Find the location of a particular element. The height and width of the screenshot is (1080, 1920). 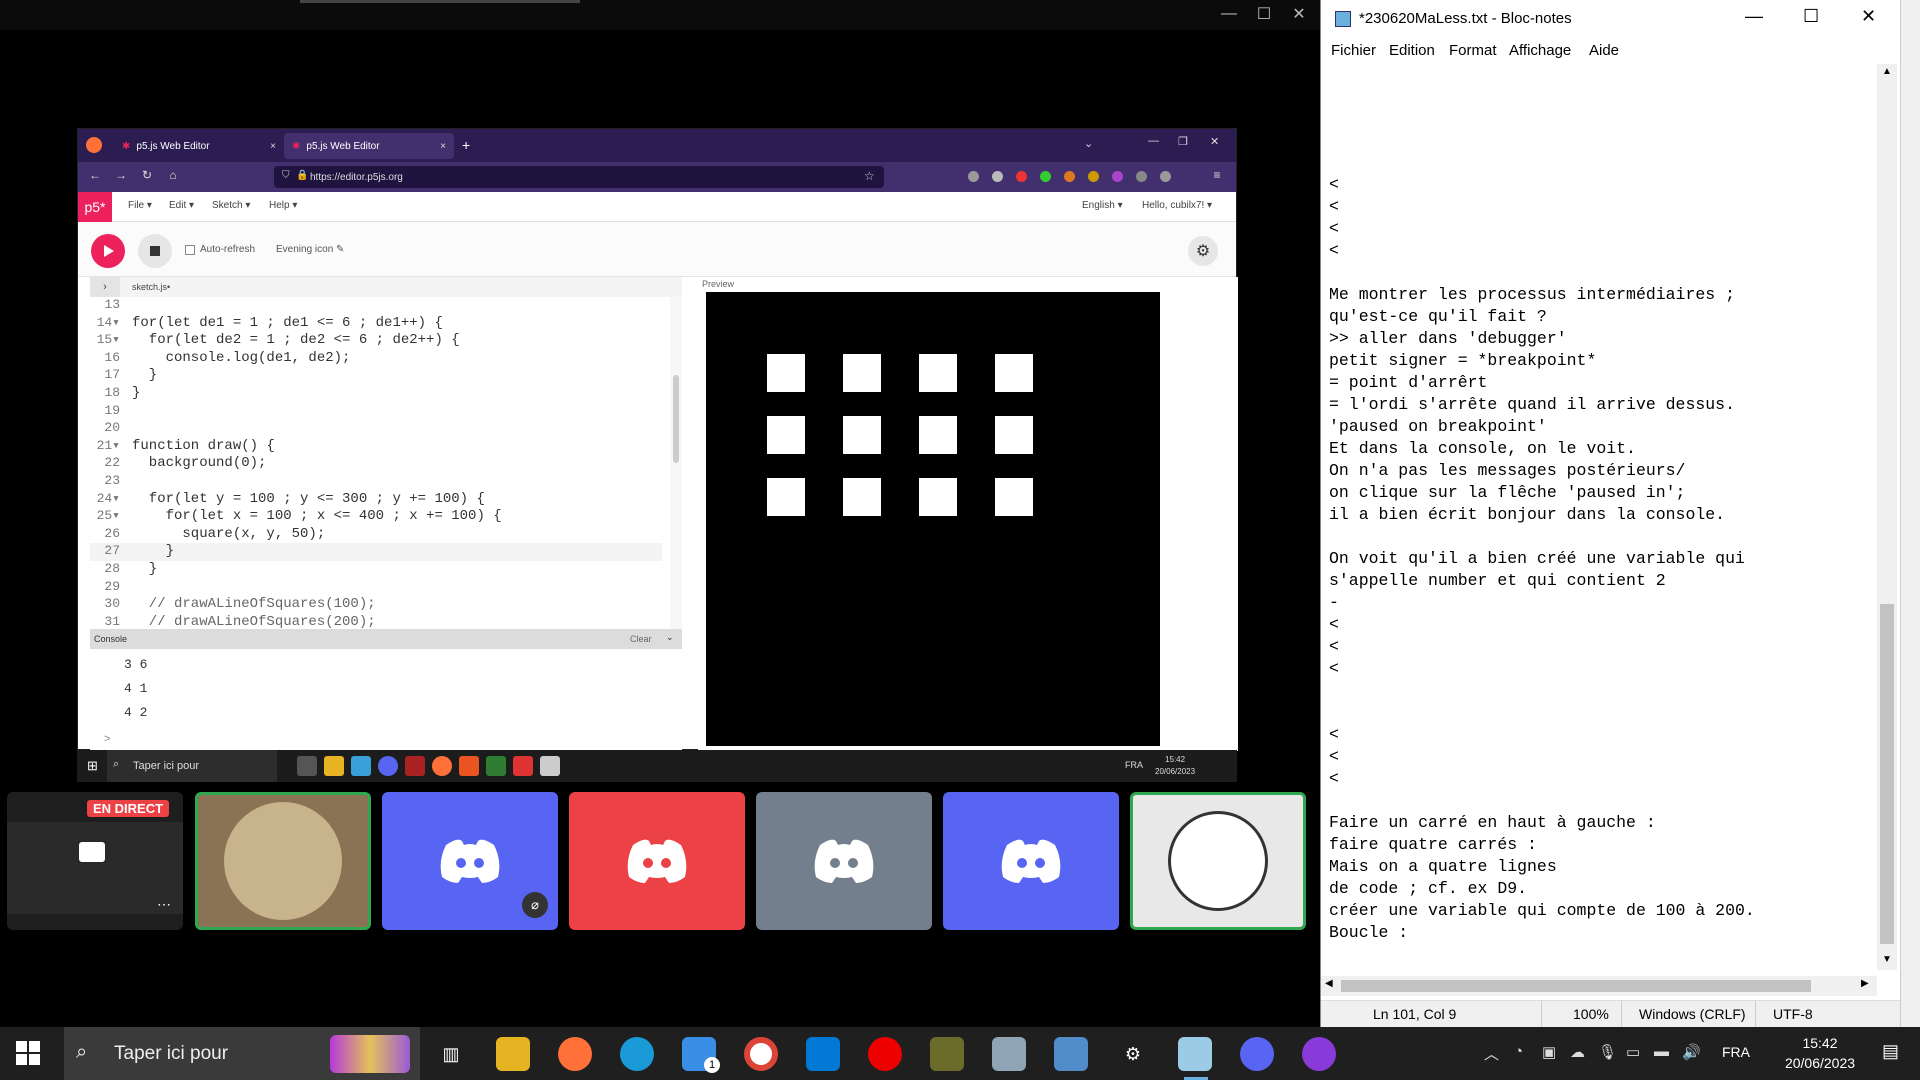

code-line: 30 // drawALineOfSquares(100); is located at coordinates (376, 605).